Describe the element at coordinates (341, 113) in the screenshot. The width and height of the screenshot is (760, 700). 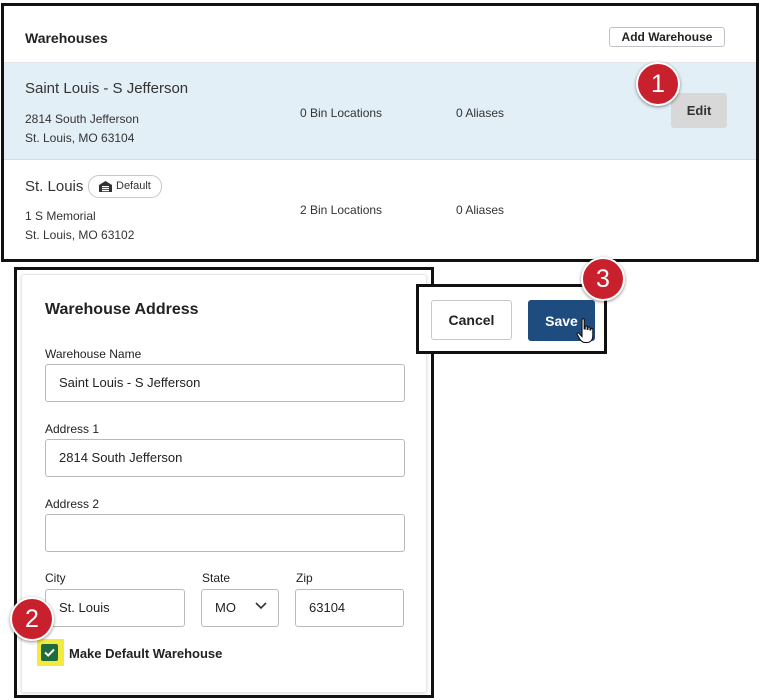
I see `bin-locations-count: 0 Bin Locations` at that location.